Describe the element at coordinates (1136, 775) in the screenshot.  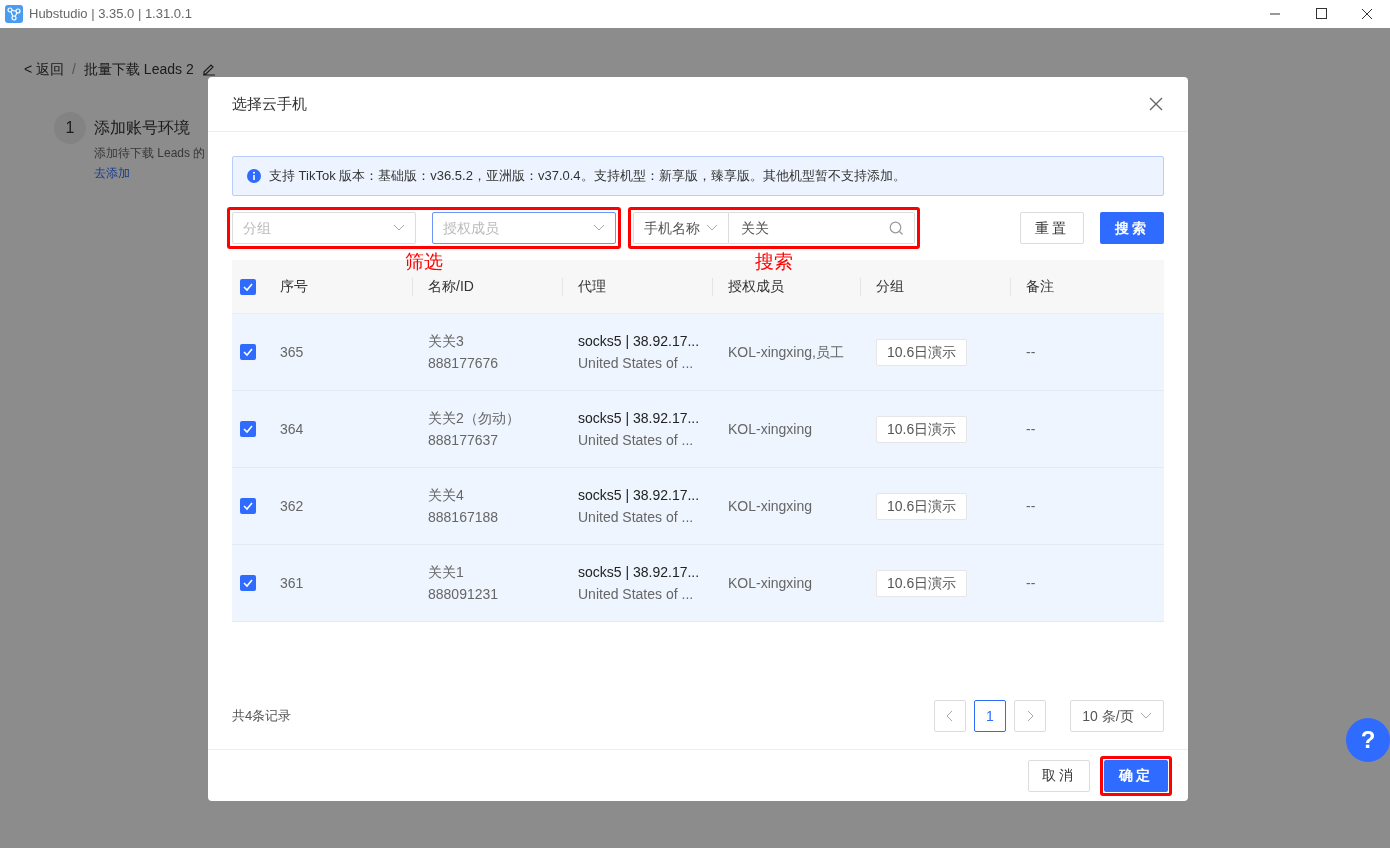
I see `confirm-button: 确定` at that location.